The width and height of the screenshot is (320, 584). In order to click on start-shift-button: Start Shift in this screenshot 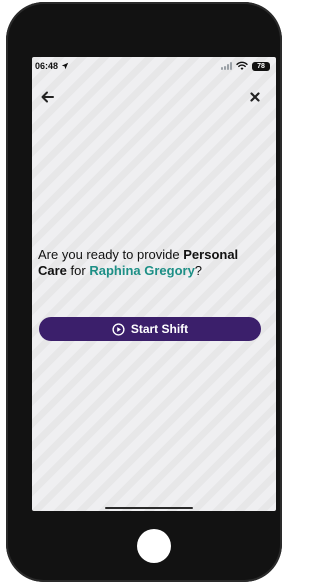, I will do `click(150, 329)`.